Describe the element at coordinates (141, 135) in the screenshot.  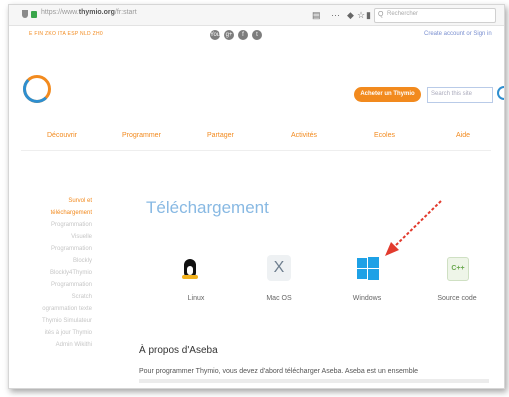
I see `nav-item-programmer: Programmer` at that location.